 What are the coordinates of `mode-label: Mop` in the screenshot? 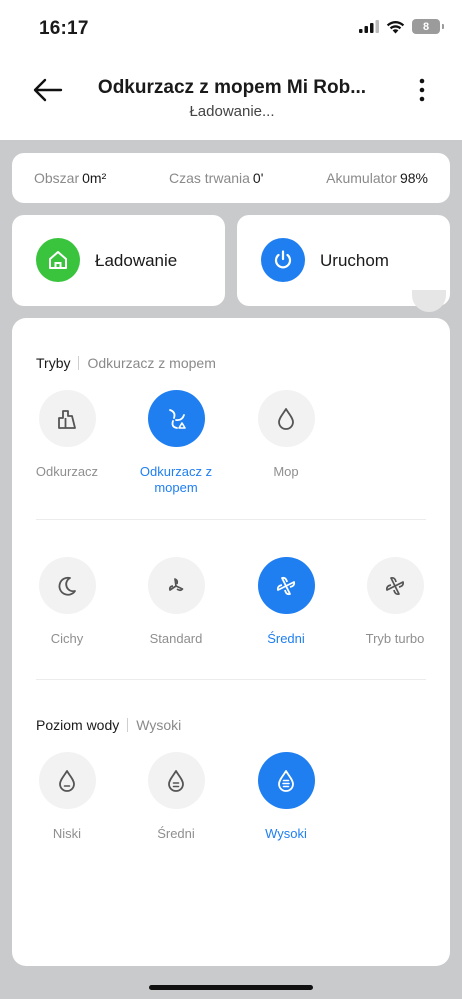 It's located at (286, 471).